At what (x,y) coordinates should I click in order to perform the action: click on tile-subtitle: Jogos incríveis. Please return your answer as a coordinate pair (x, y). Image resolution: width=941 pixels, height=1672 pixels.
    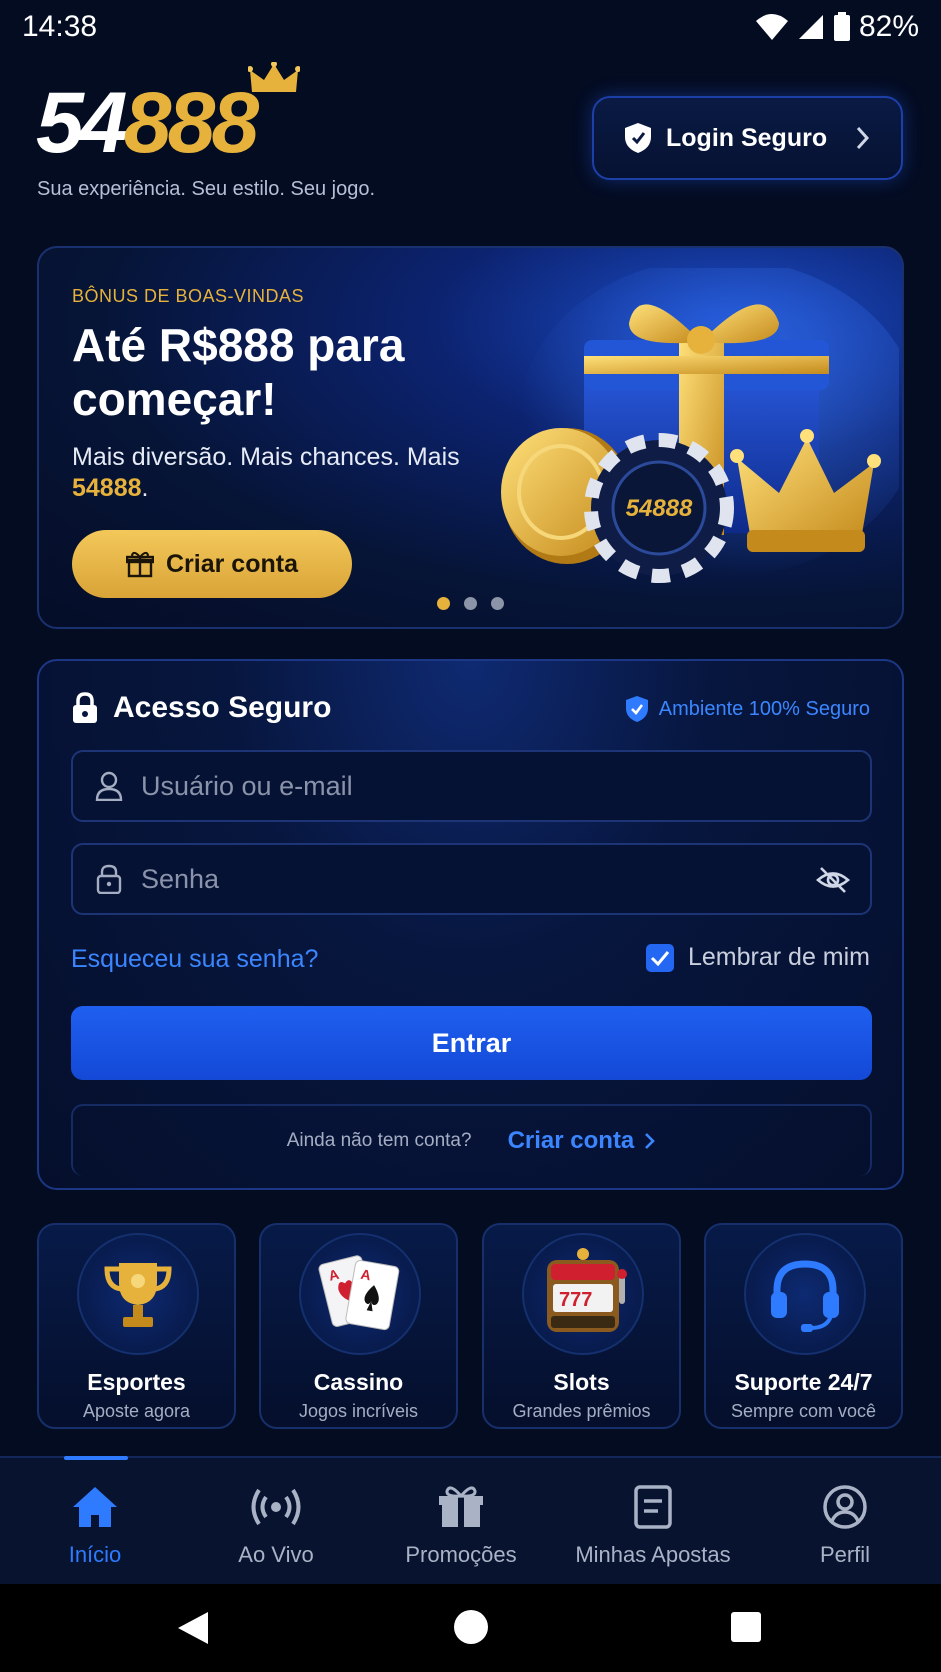
    Looking at the image, I should click on (358, 1411).